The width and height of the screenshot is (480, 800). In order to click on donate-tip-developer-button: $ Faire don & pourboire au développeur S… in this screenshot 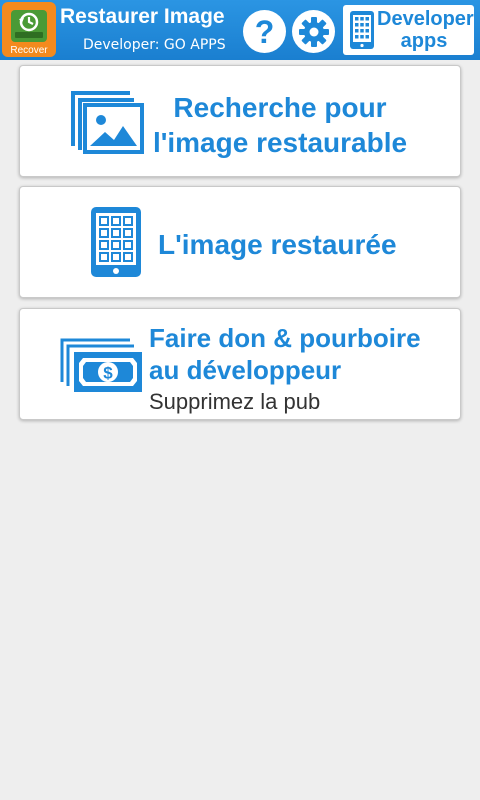, I will do `click(240, 364)`.